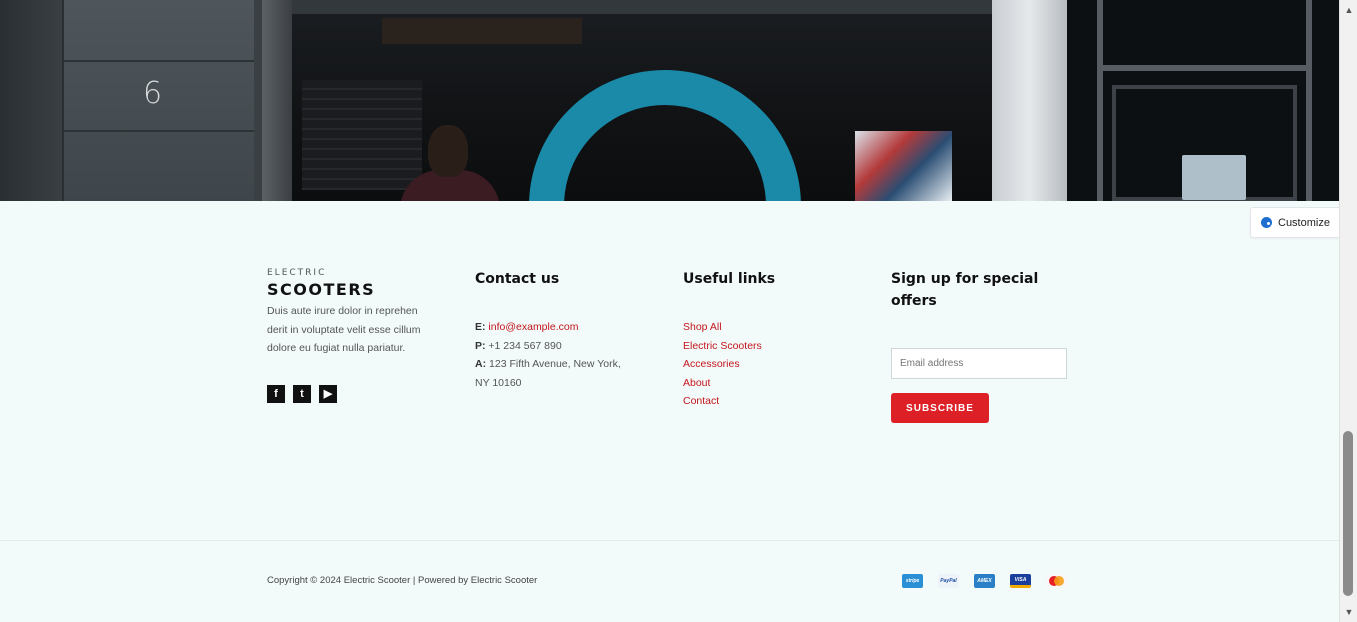 The image size is (1357, 622). What do you see at coordinates (276, 393) in the screenshot?
I see `facebook-icon: f` at bounding box center [276, 393].